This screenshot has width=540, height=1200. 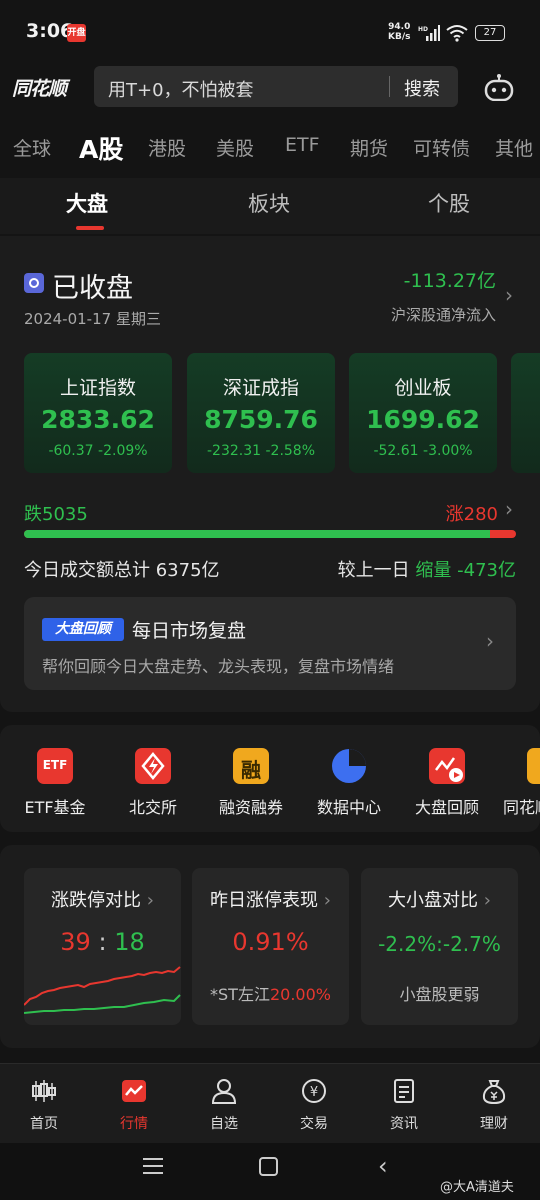 I want to click on index-card-shanghai: 上证指数 2833.62 -60.37 -2.09%, so click(x=98, y=413).